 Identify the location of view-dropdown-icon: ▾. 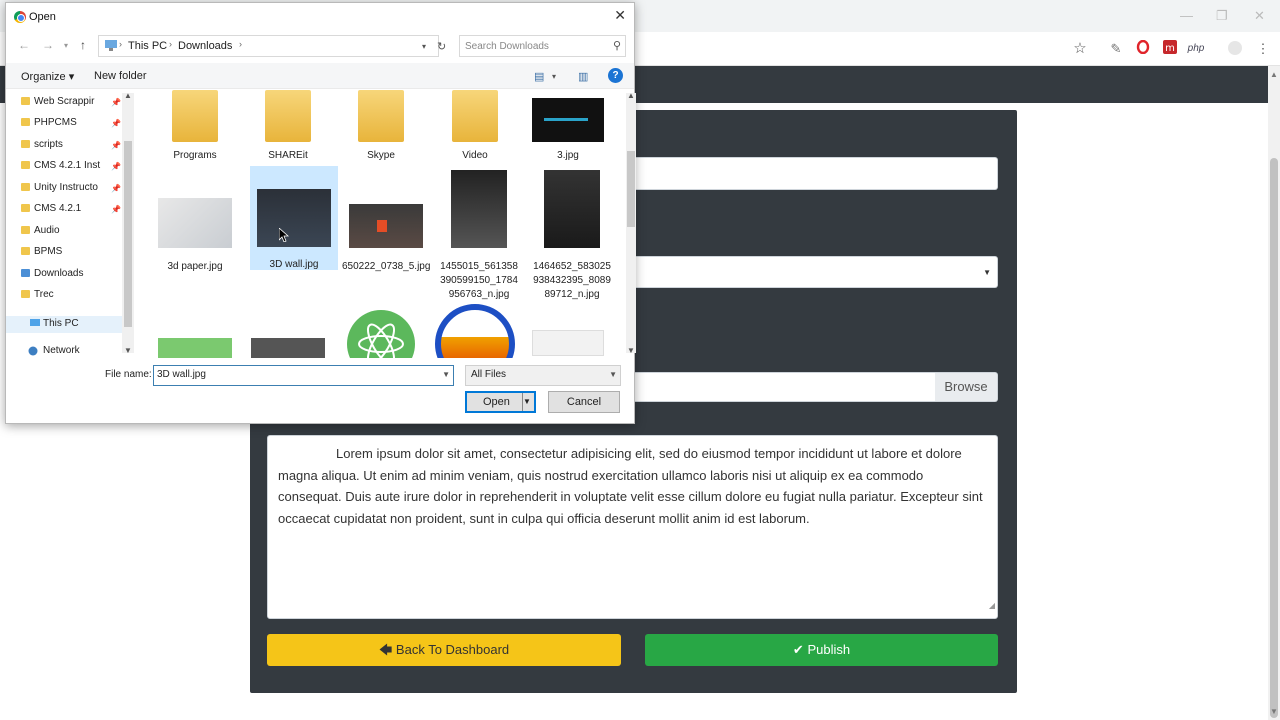
(554, 76).